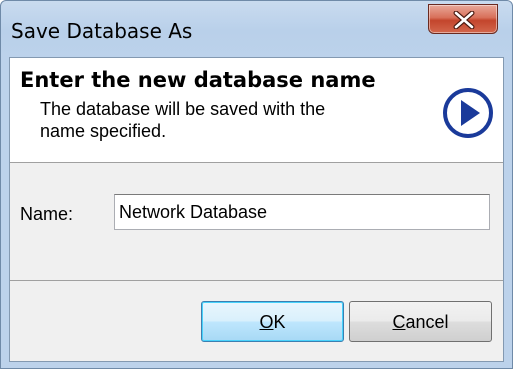  I want to click on cancel-mnemonic: C, so click(399, 321).